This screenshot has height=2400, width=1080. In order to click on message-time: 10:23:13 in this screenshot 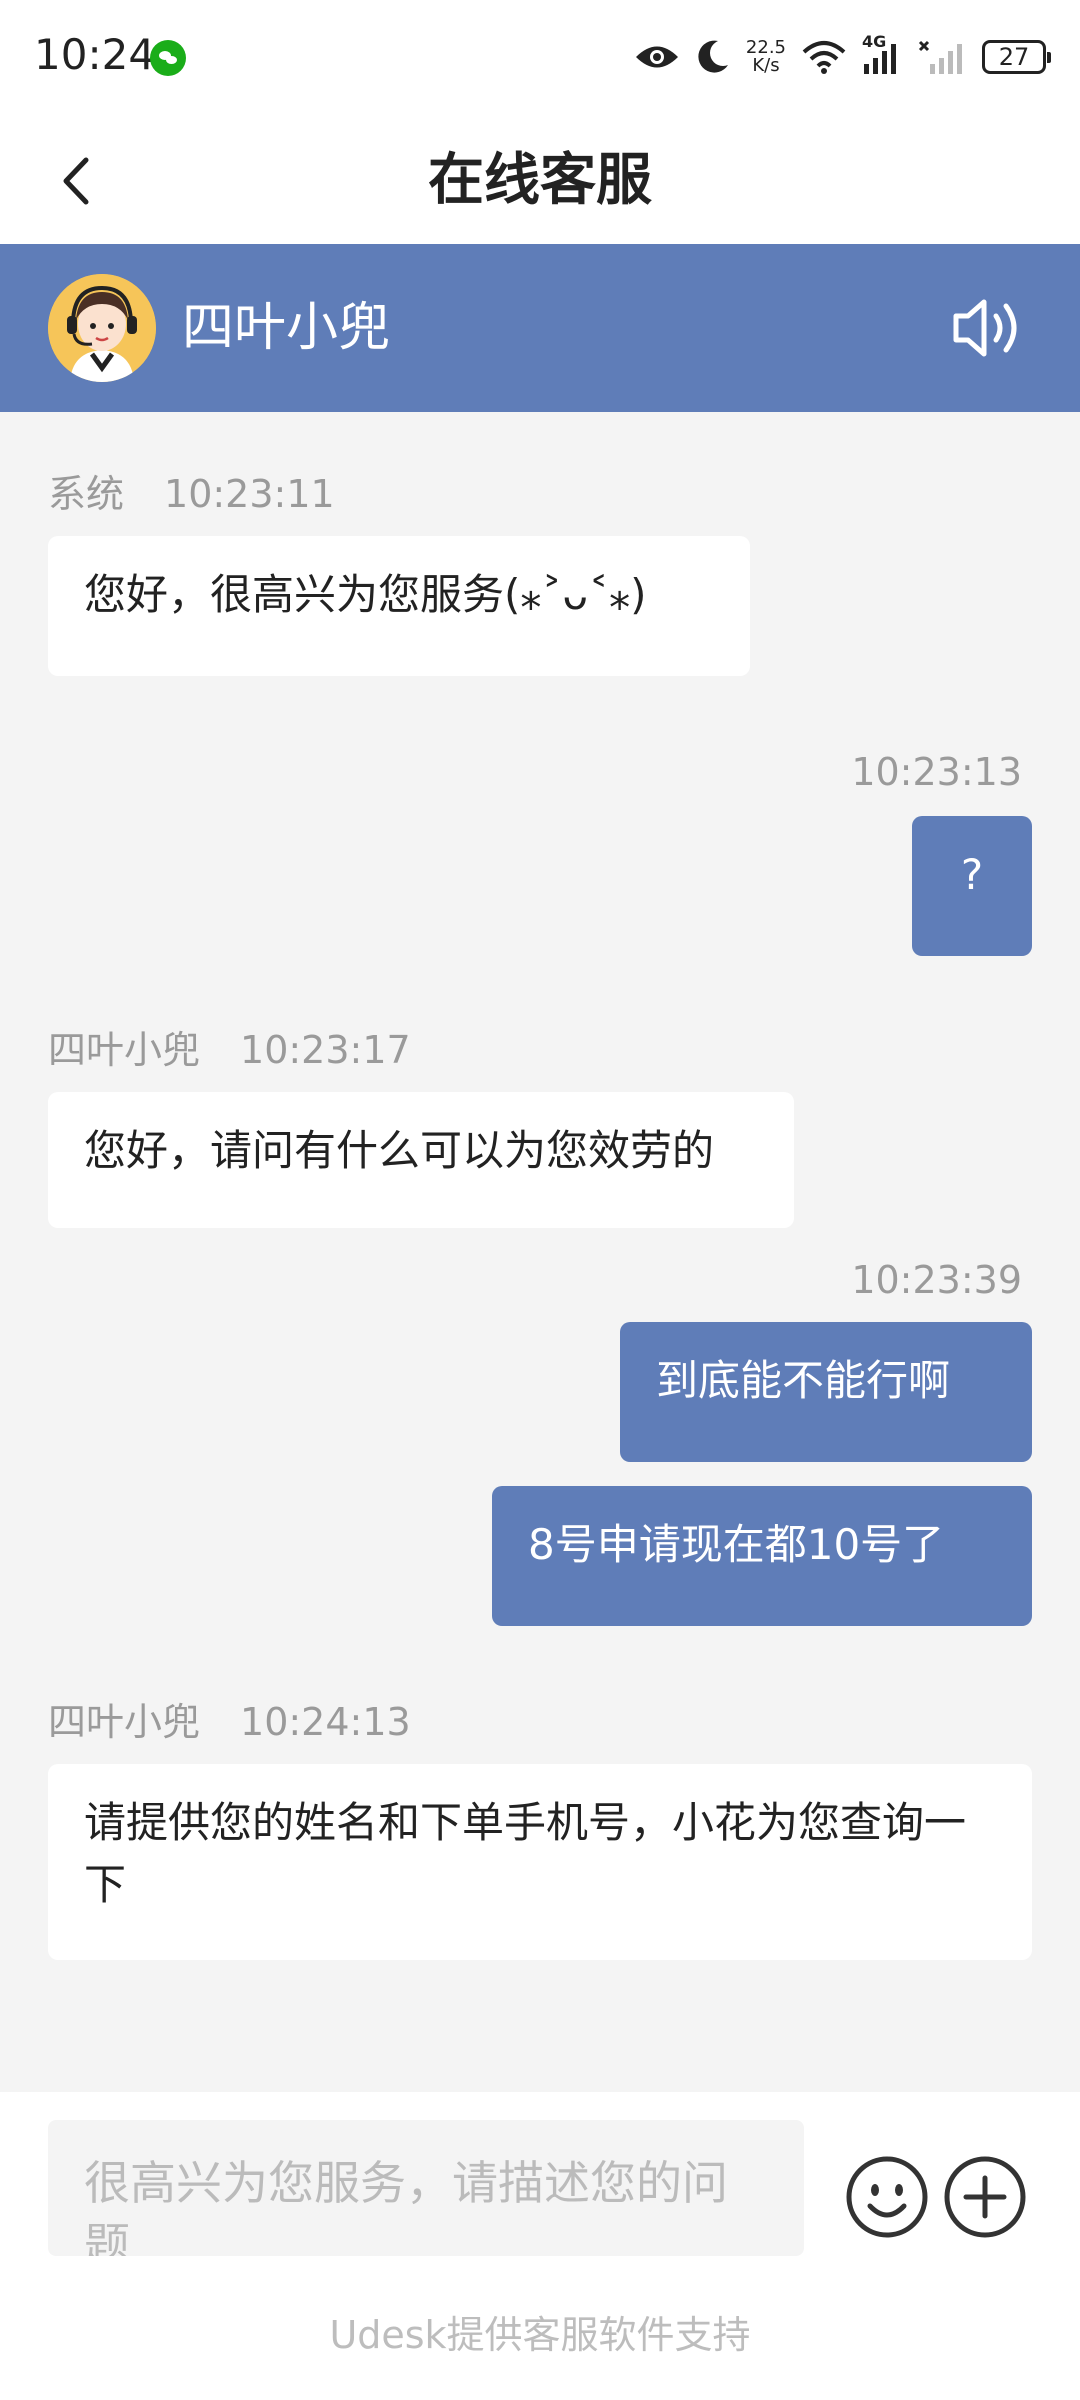, I will do `click(936, 772)`.